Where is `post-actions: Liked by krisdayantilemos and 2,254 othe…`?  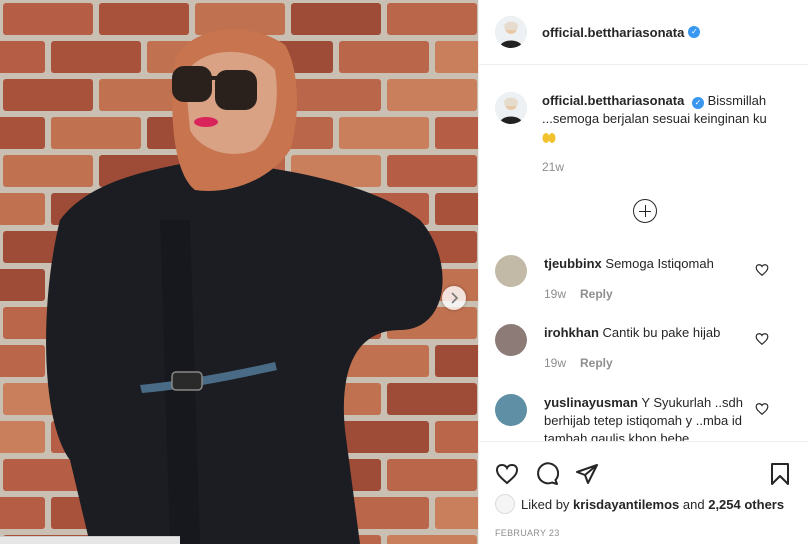
post-actions: Liked by krisdayantilemos and 2,254 othe… is located at coordinates (643, 492).